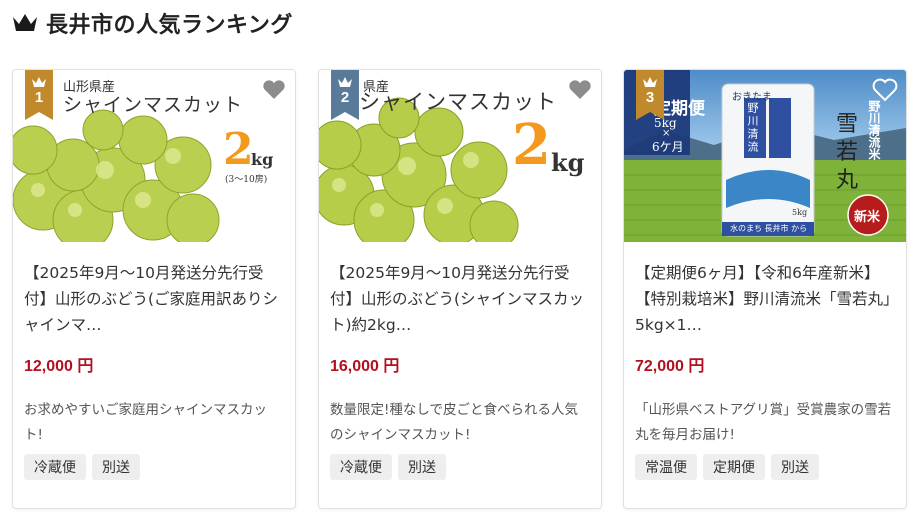 This screenshot has height=515, width=919. Describe the element at coordinates (39, 97) in the screenshot. I see `rank-number: 1` at that location.